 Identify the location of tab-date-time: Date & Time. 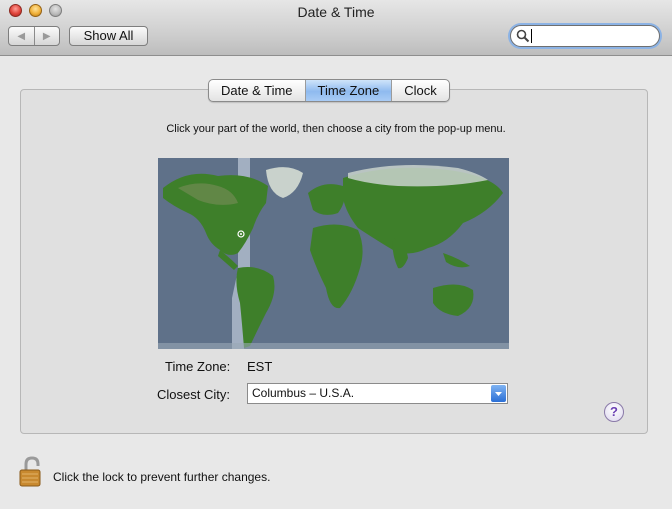
(257, 90).